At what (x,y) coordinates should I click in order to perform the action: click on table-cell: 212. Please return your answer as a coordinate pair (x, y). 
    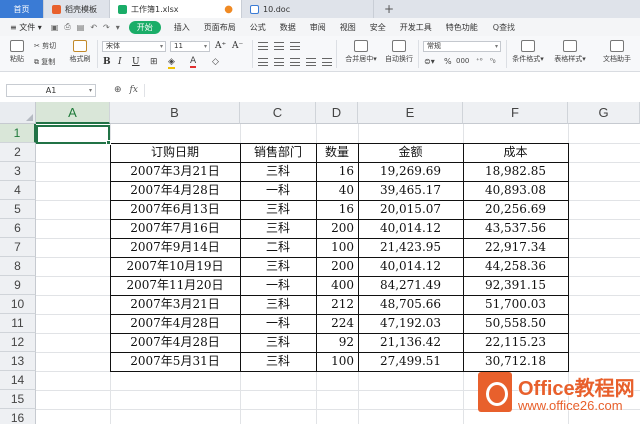
    Looking at the image, I should click on (337, 304).